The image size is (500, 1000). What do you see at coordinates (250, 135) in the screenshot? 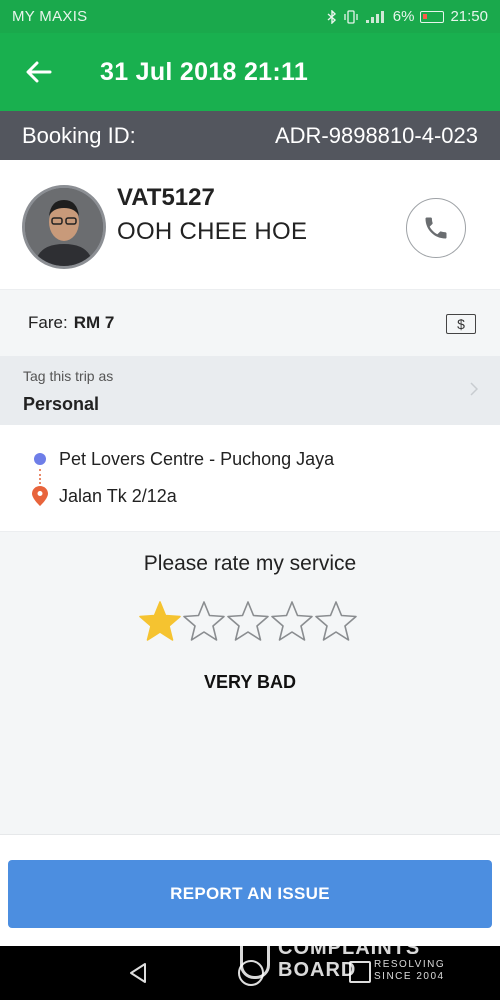
I see `booking-bar: Booking ID: ADR-9898810-4-023` at bounding box center [250, 135].